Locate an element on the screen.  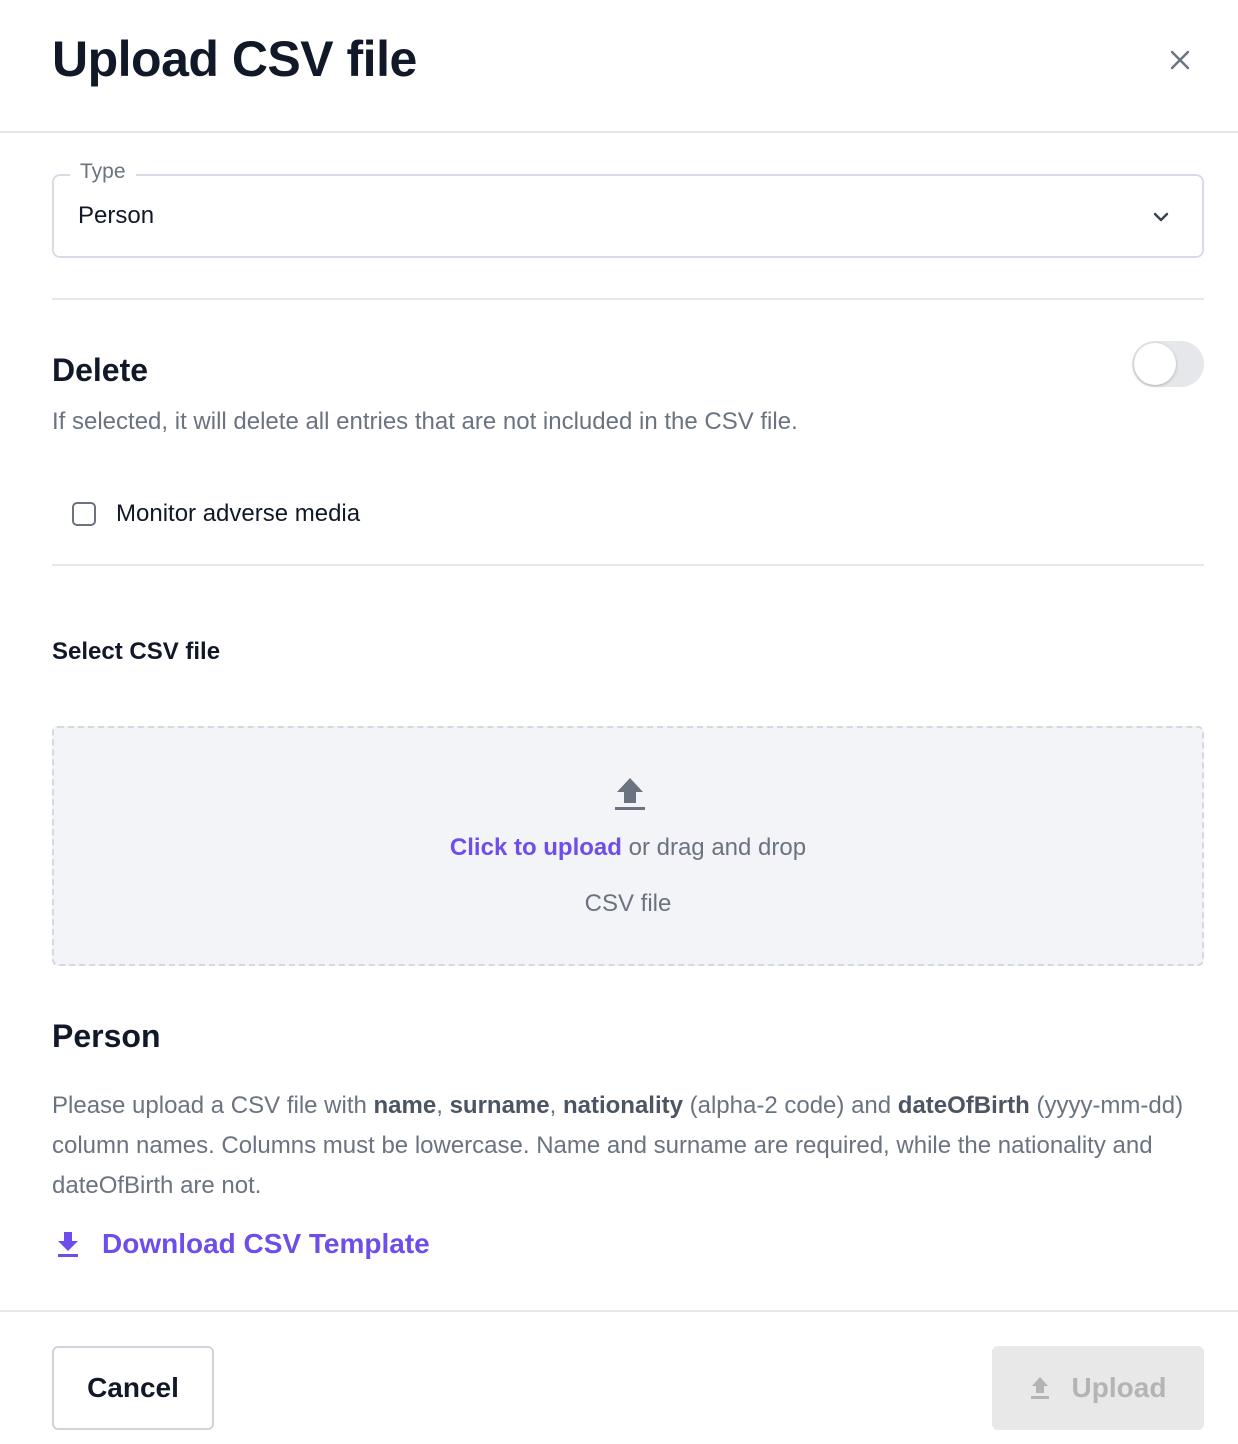
download-csv-template-link: Download CSV Template is located at coordinates (243, 1244).